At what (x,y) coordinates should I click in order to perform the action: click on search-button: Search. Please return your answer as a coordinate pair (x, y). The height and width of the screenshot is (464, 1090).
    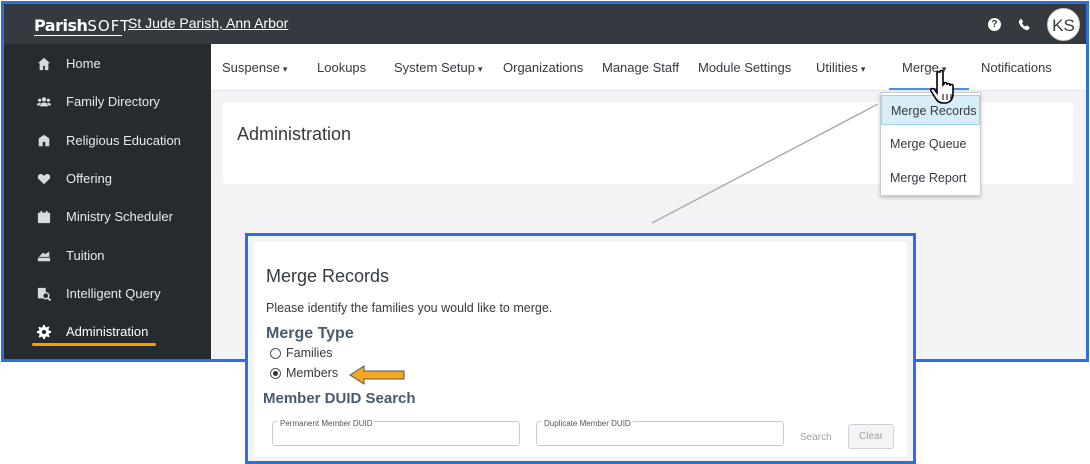
    Looking at the image, I should click on (816, 437).